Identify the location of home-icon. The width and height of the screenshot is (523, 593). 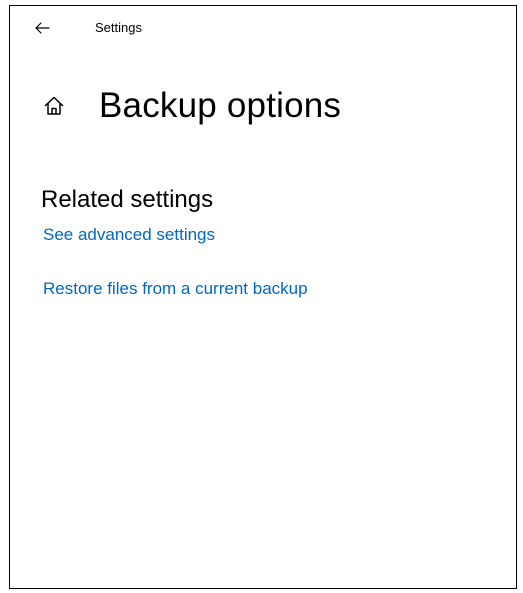
(54, 106).